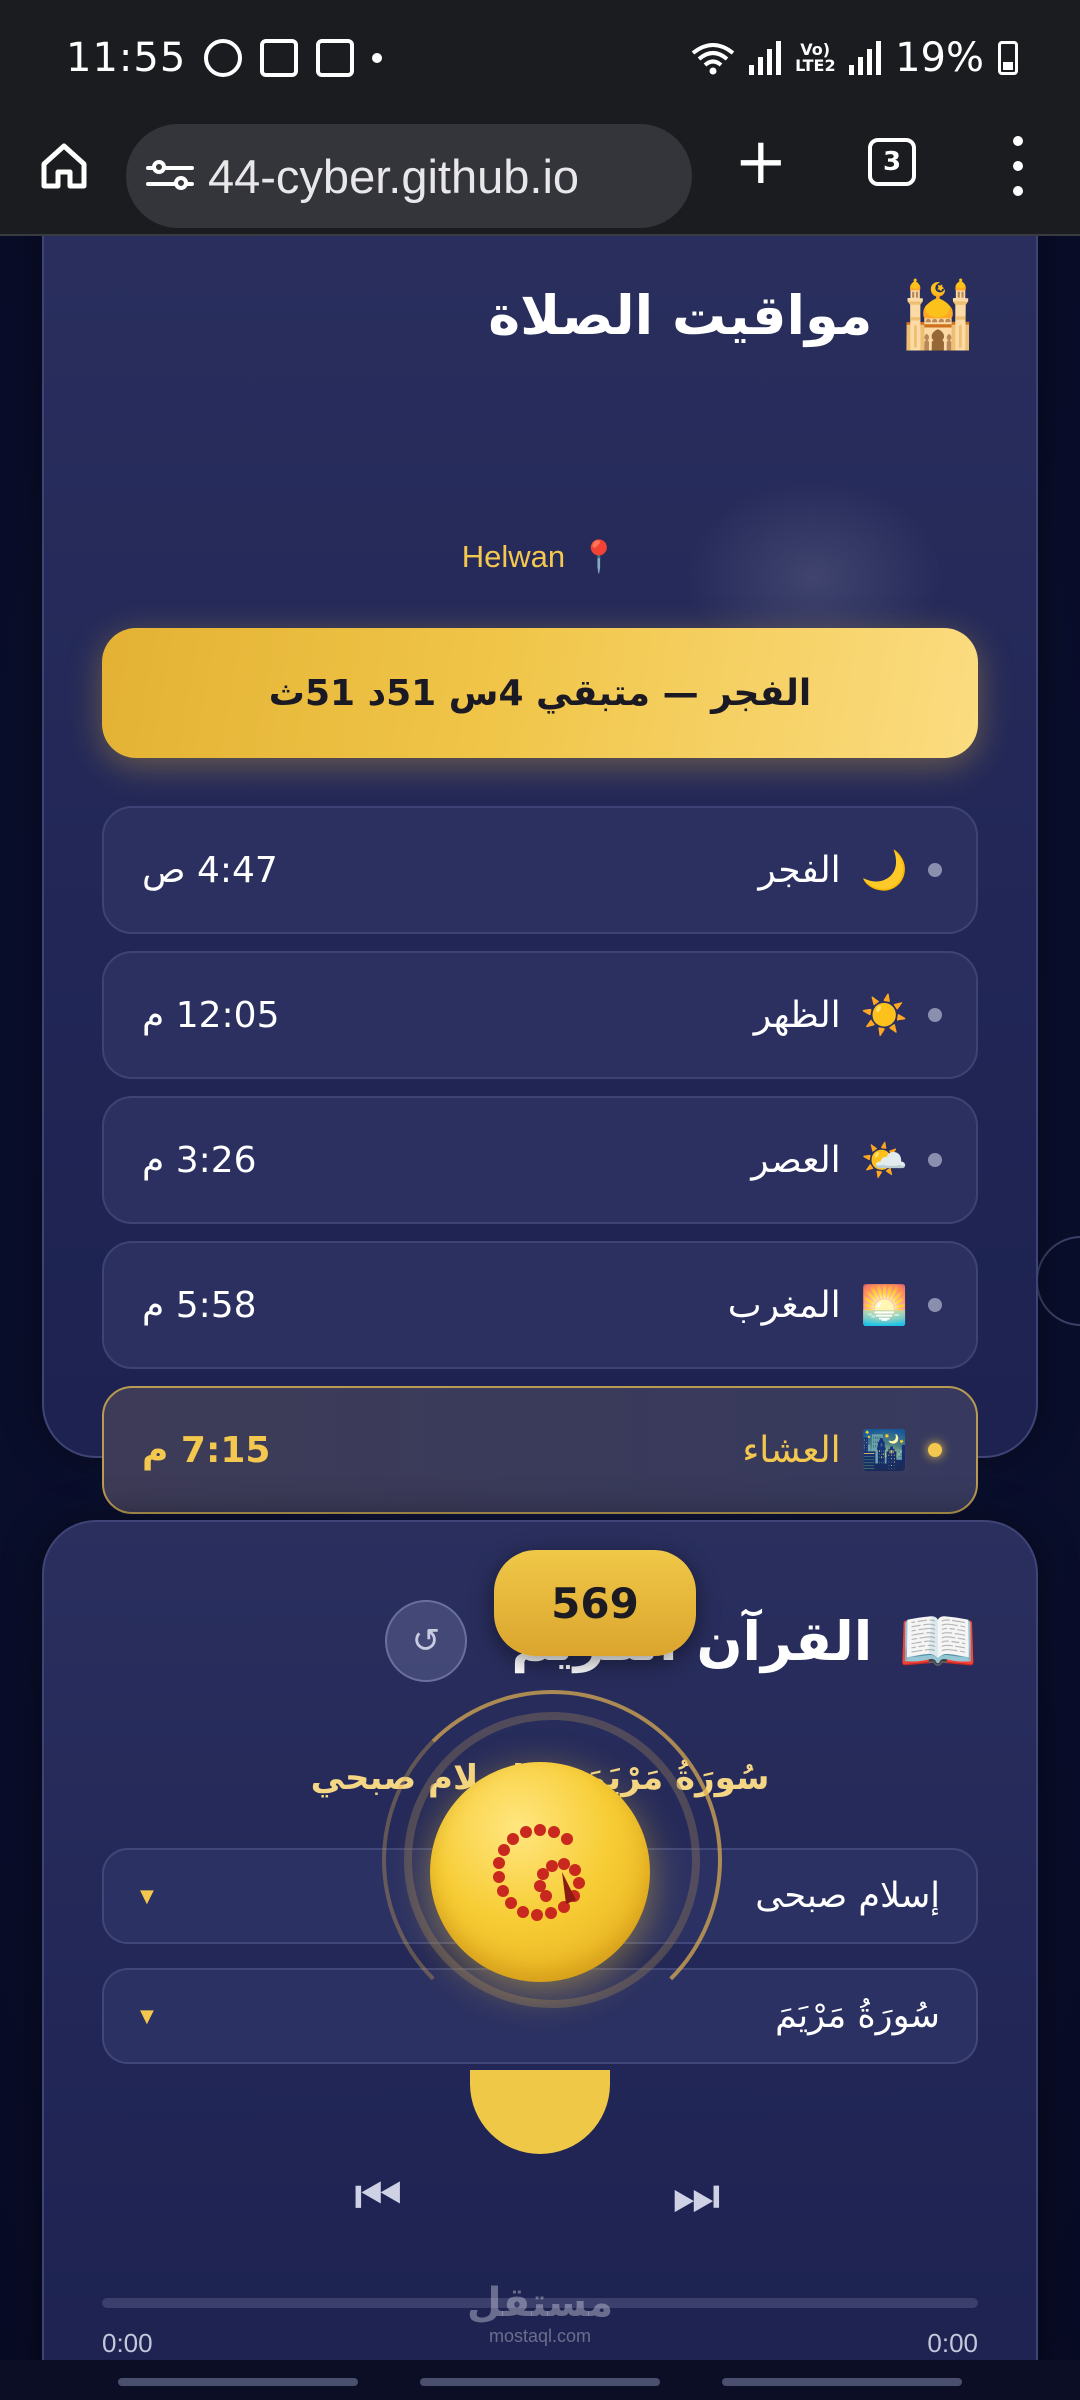 The image size is (1080, 2400). What do you see at coordinates (377, 58) in the screenshot?
I see `notification-dot-icon` at bounding box center [377, 58].